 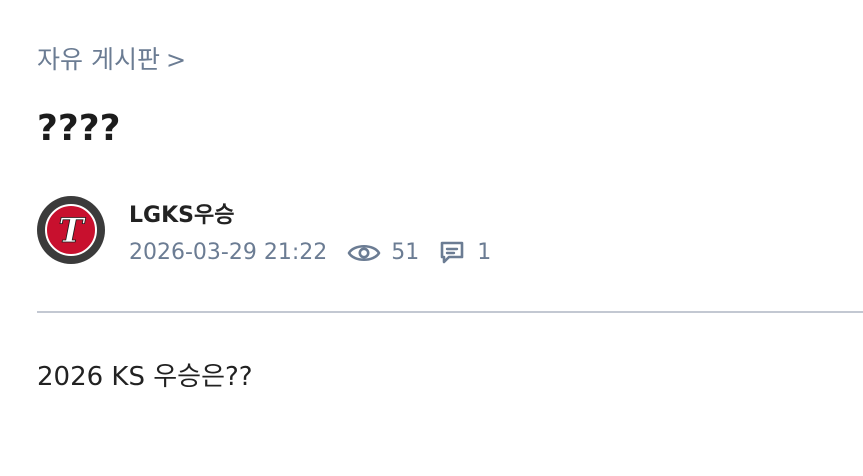 I want to click on comment-count: 1, so click(x=465, y=253).